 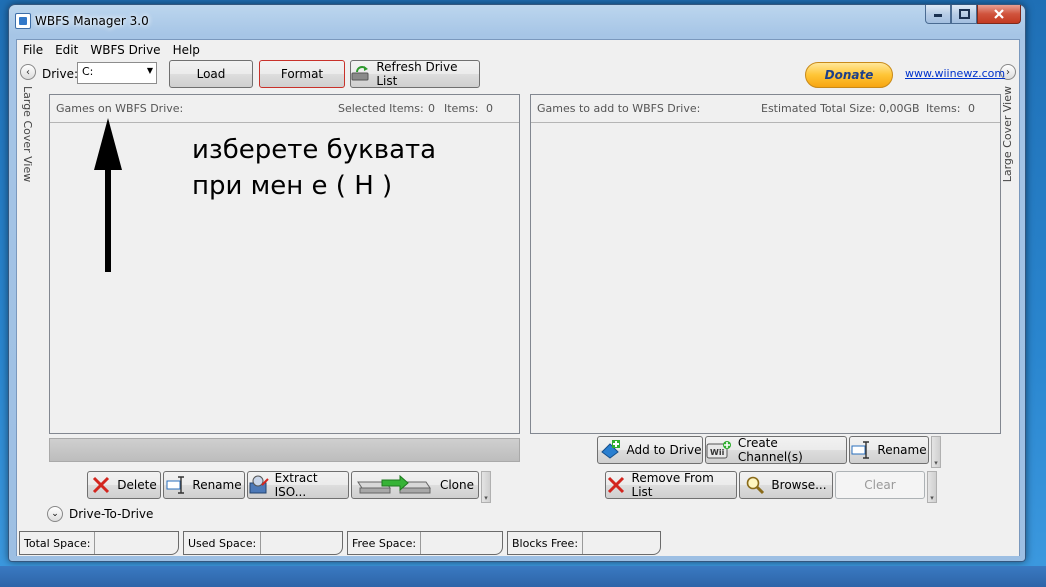 I want to click on progress-bar, so click(x=284, y=450).